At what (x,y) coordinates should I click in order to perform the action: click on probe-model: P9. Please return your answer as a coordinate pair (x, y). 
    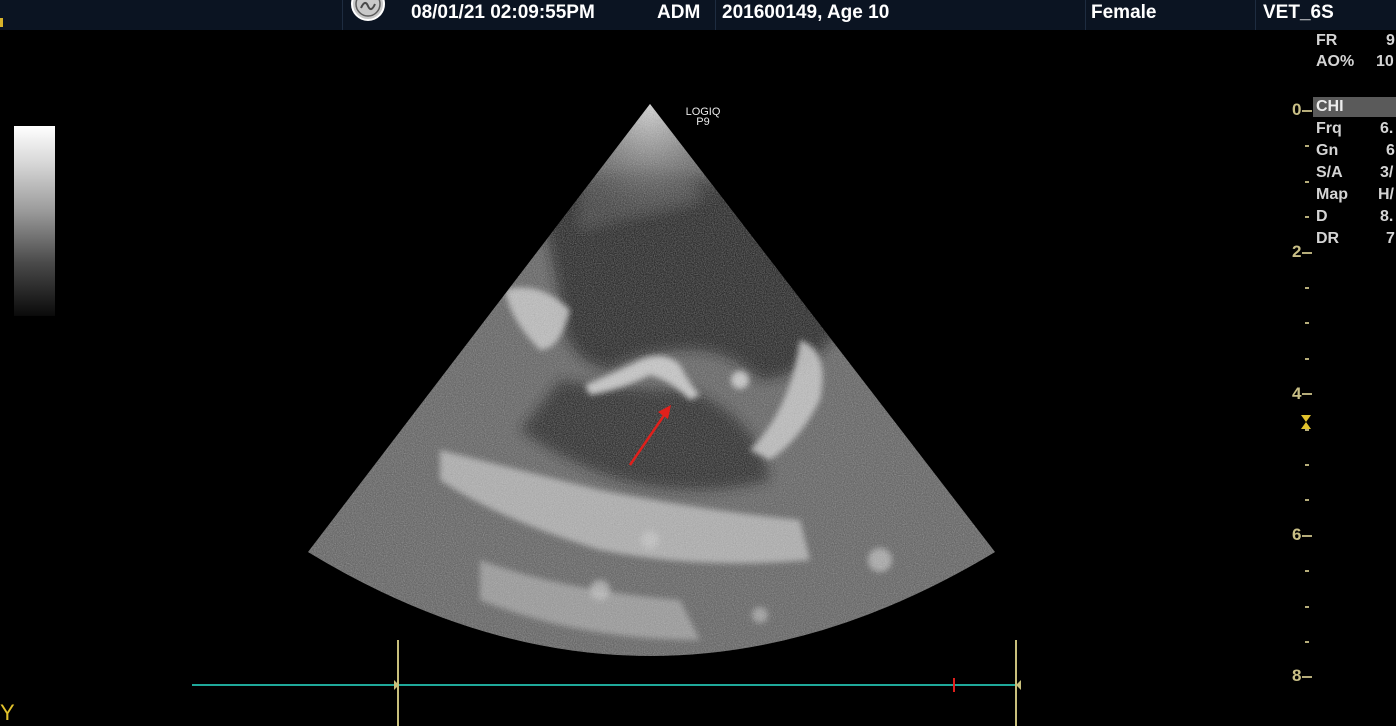
    Looking at the image, I should click on (703, 122).